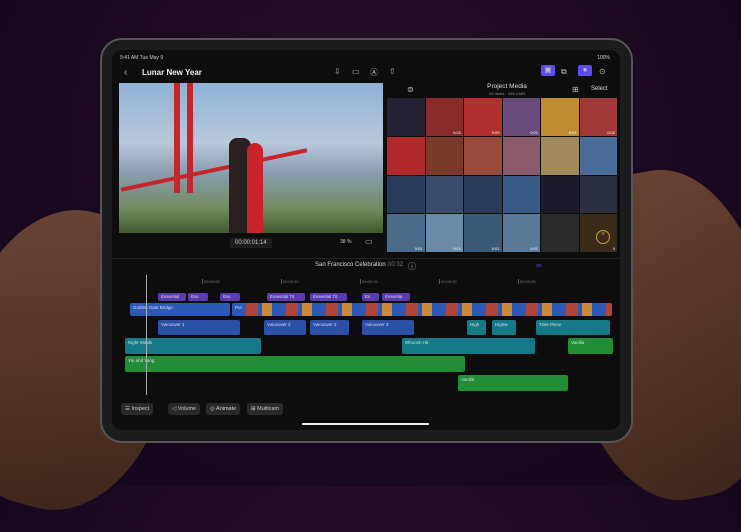 Image resolution: width=741 pixels, height=532 pixels. I want to click on more-icon: ⊙, so click(602, 71).